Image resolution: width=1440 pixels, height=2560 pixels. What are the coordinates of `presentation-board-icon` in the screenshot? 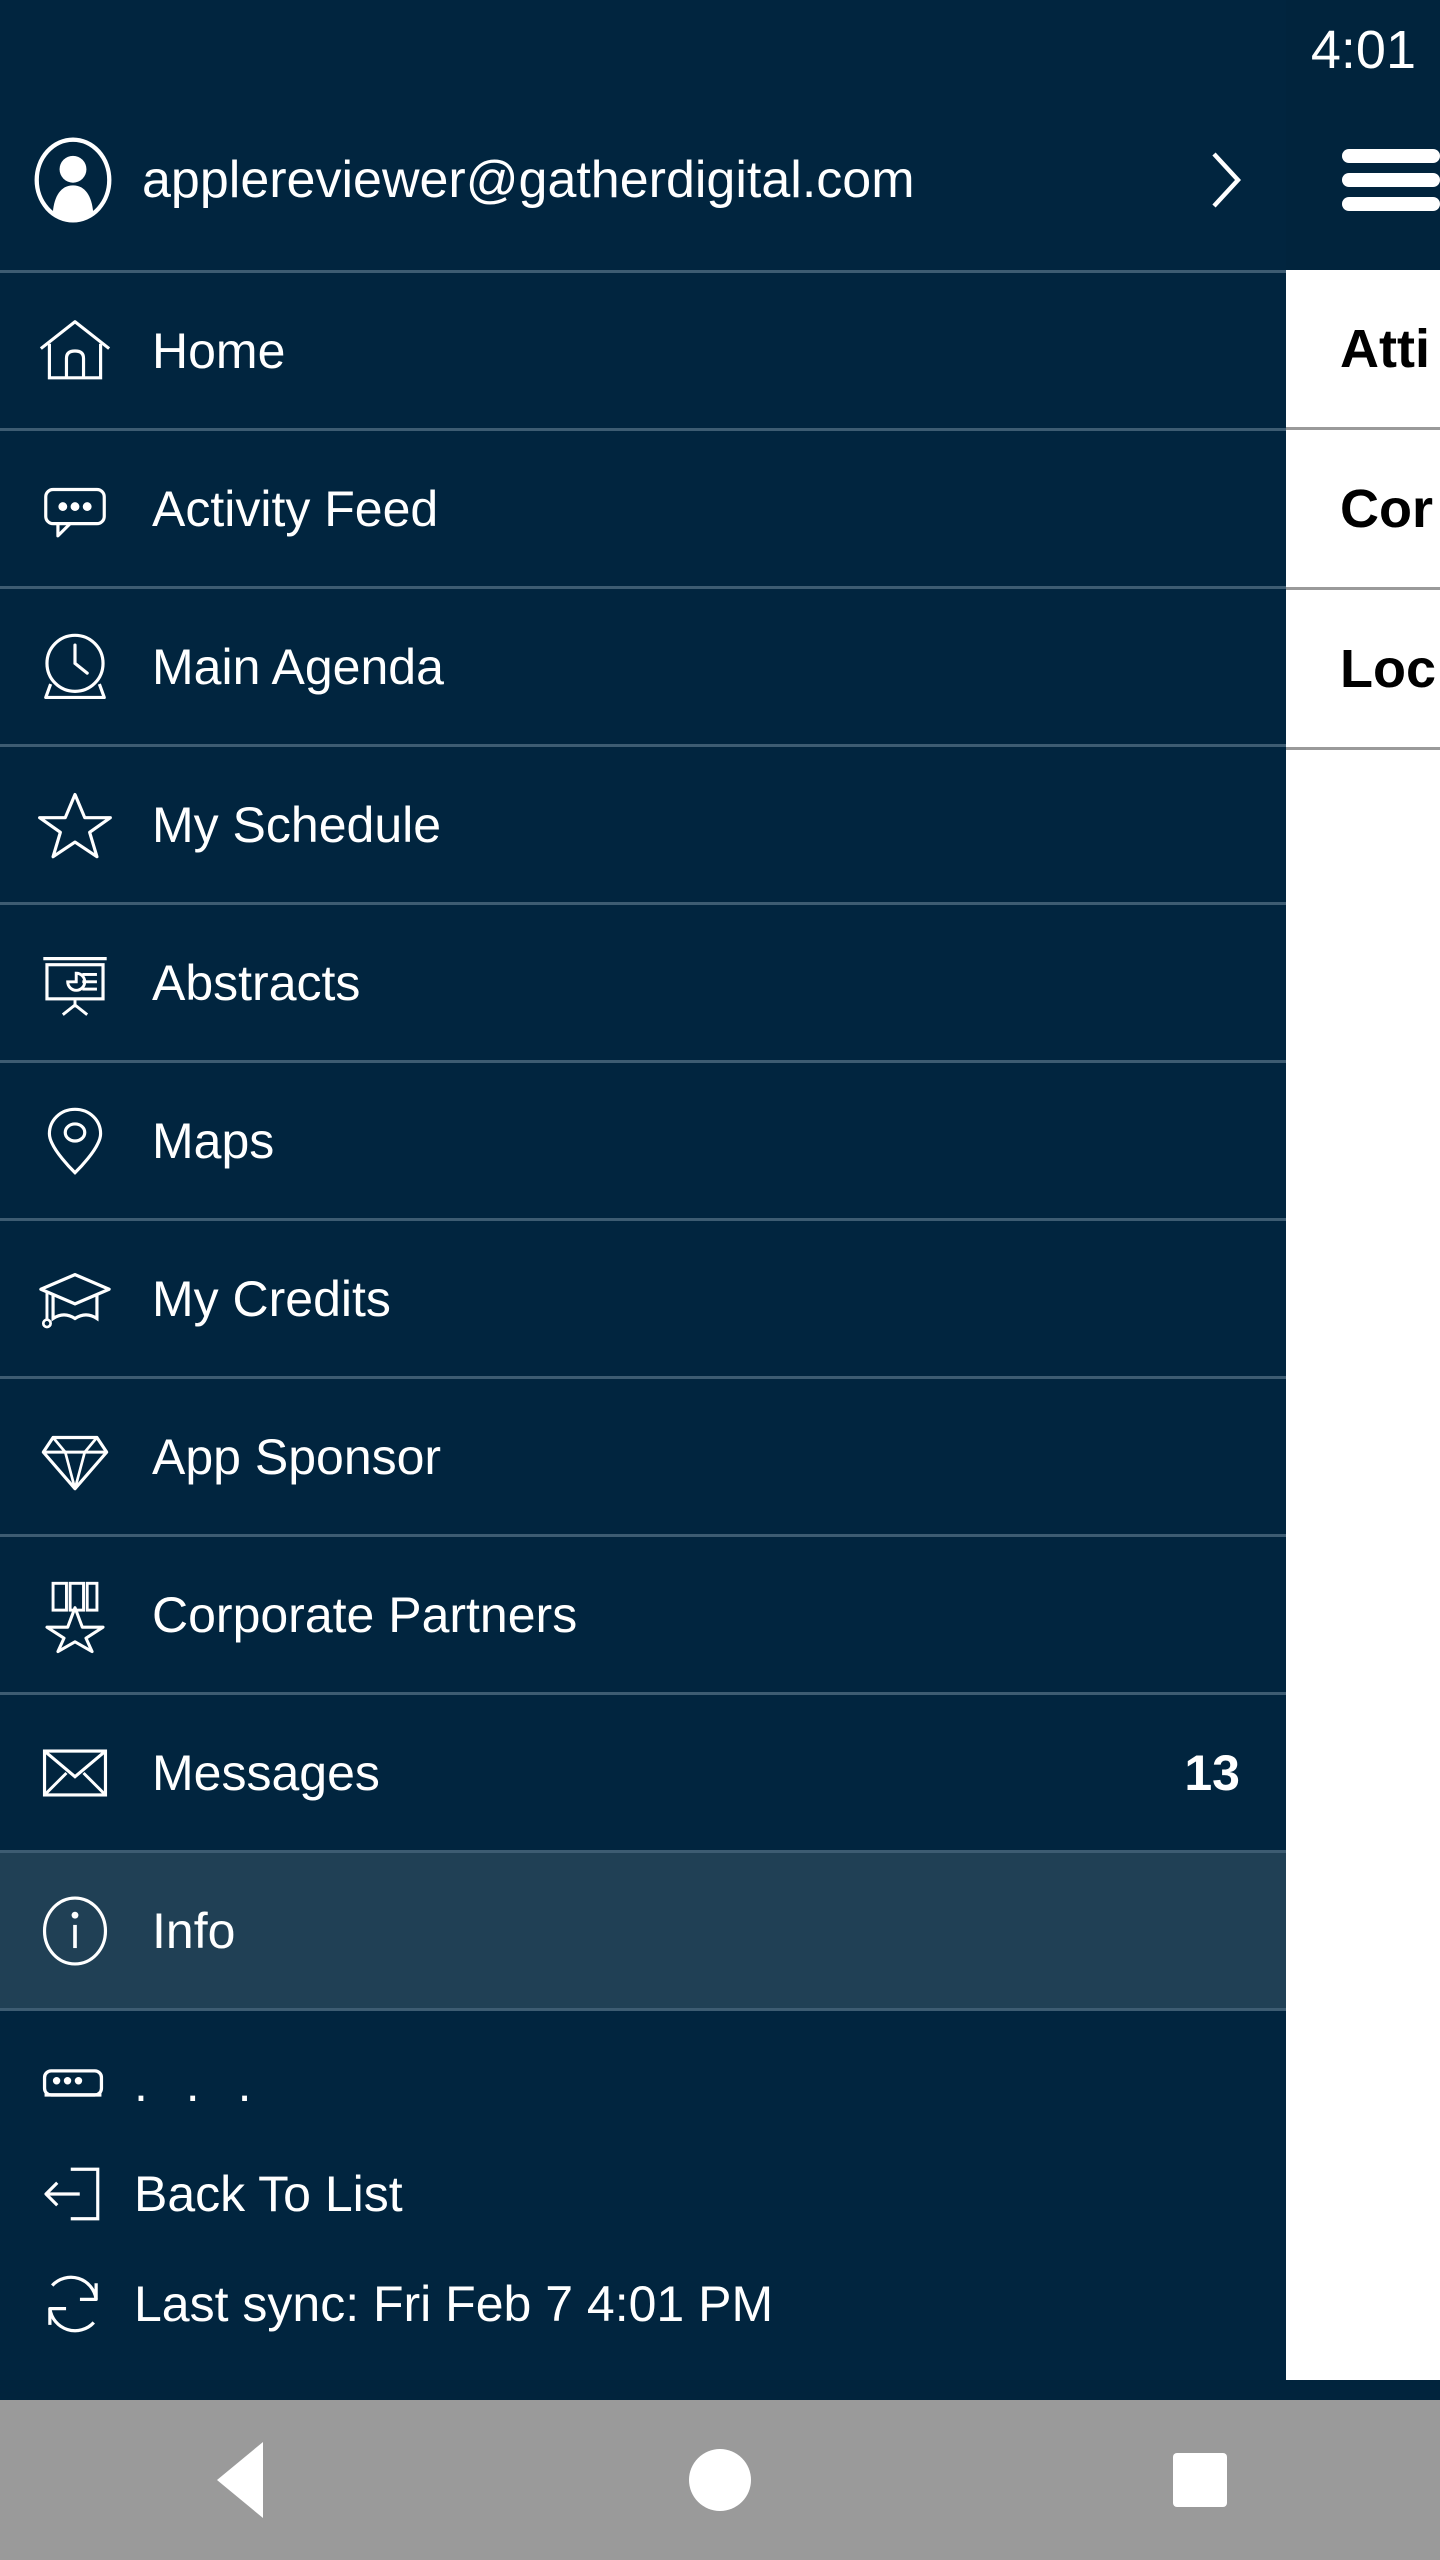 It's located at (75, 983).